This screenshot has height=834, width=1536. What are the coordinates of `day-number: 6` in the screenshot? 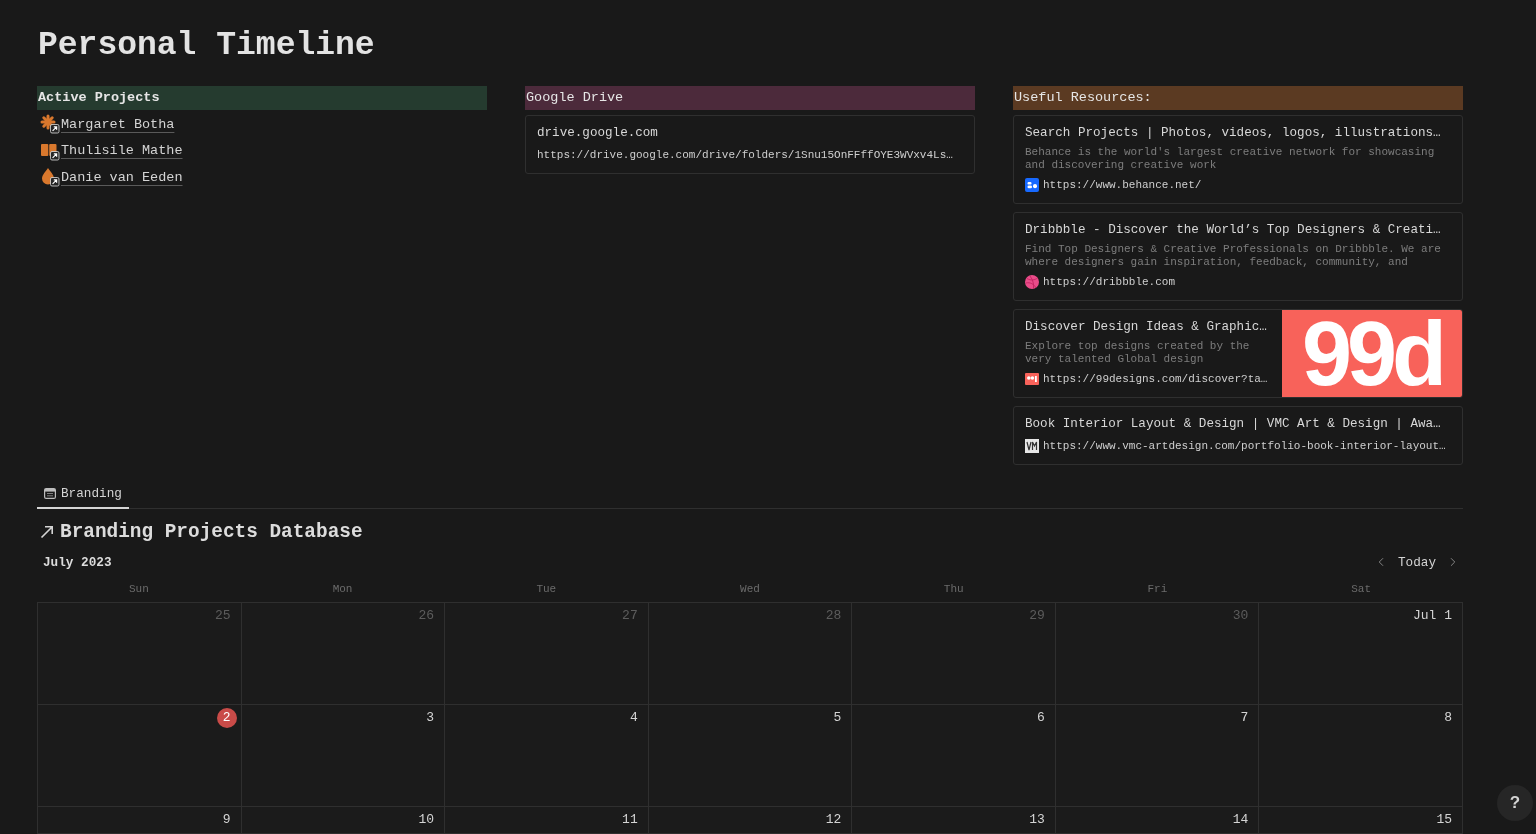 It's located at (1041, 718).